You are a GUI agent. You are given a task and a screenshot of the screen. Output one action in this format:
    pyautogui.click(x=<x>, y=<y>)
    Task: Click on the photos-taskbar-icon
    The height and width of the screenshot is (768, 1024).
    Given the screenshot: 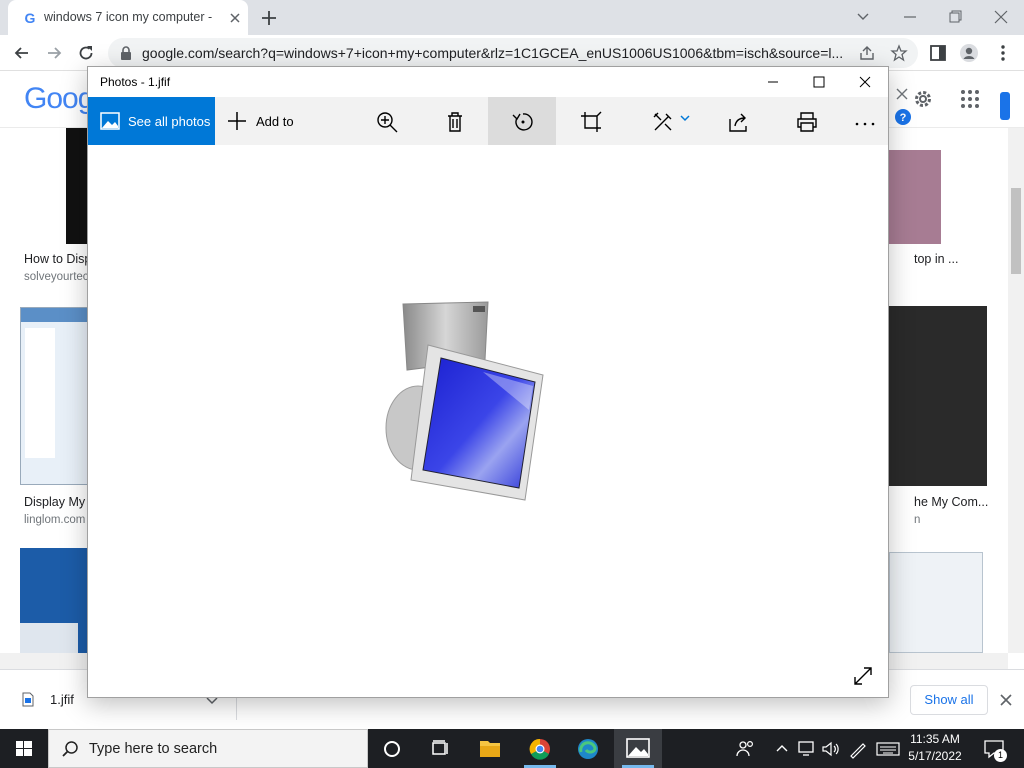 What is the action you would take?
    pyautogui.click(x=638, y=748)
    